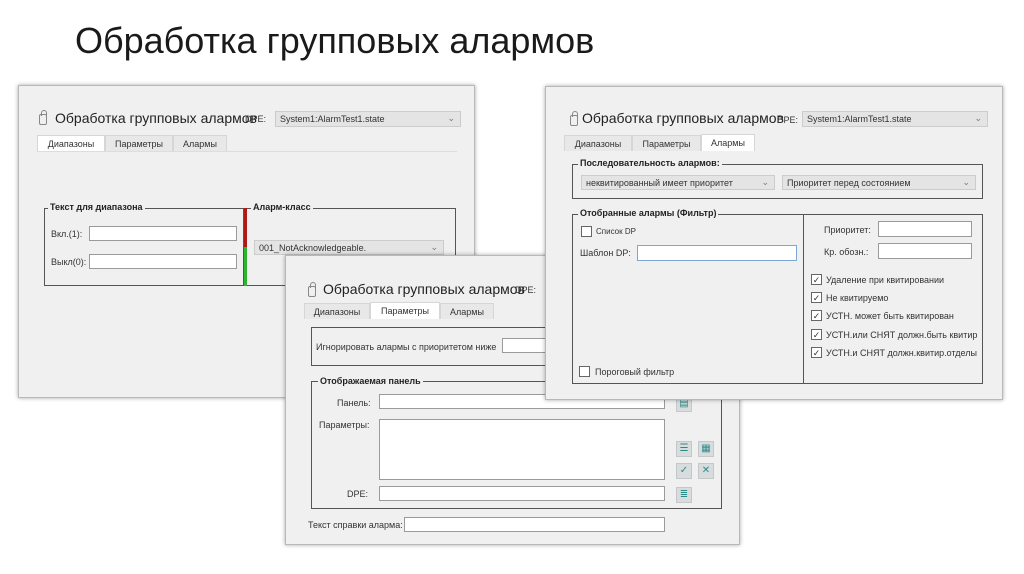 This screenshot has width=1024, height=574. Describe the element at coordinates (816, 297) in the screenshot. I see `check-not-ackable: ✓` at that location.